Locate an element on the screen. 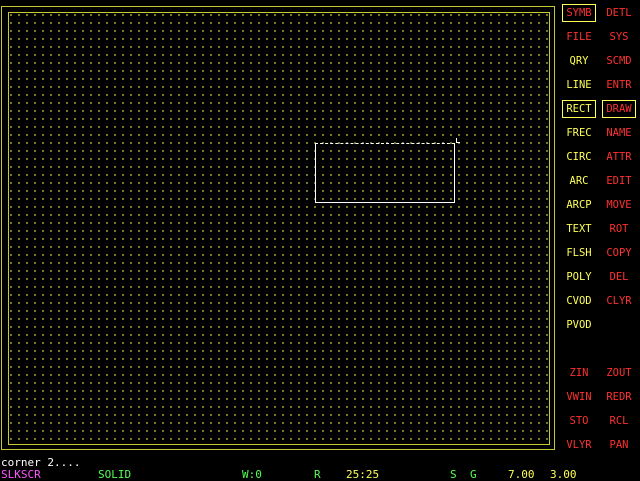  grid-value: 7.00 is located at coordinates (521, 475).